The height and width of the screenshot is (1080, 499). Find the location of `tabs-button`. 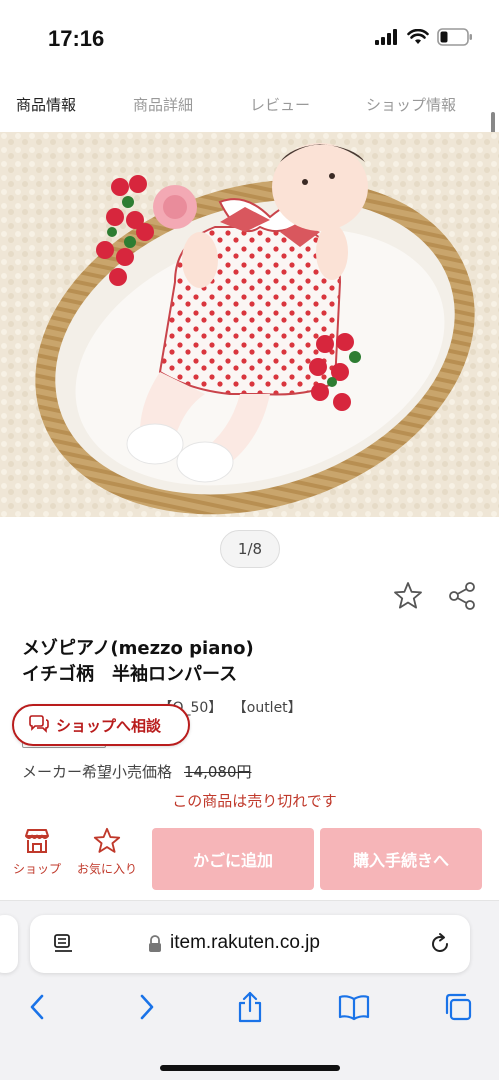

tabs-button is located at coordinates (458, 1007).